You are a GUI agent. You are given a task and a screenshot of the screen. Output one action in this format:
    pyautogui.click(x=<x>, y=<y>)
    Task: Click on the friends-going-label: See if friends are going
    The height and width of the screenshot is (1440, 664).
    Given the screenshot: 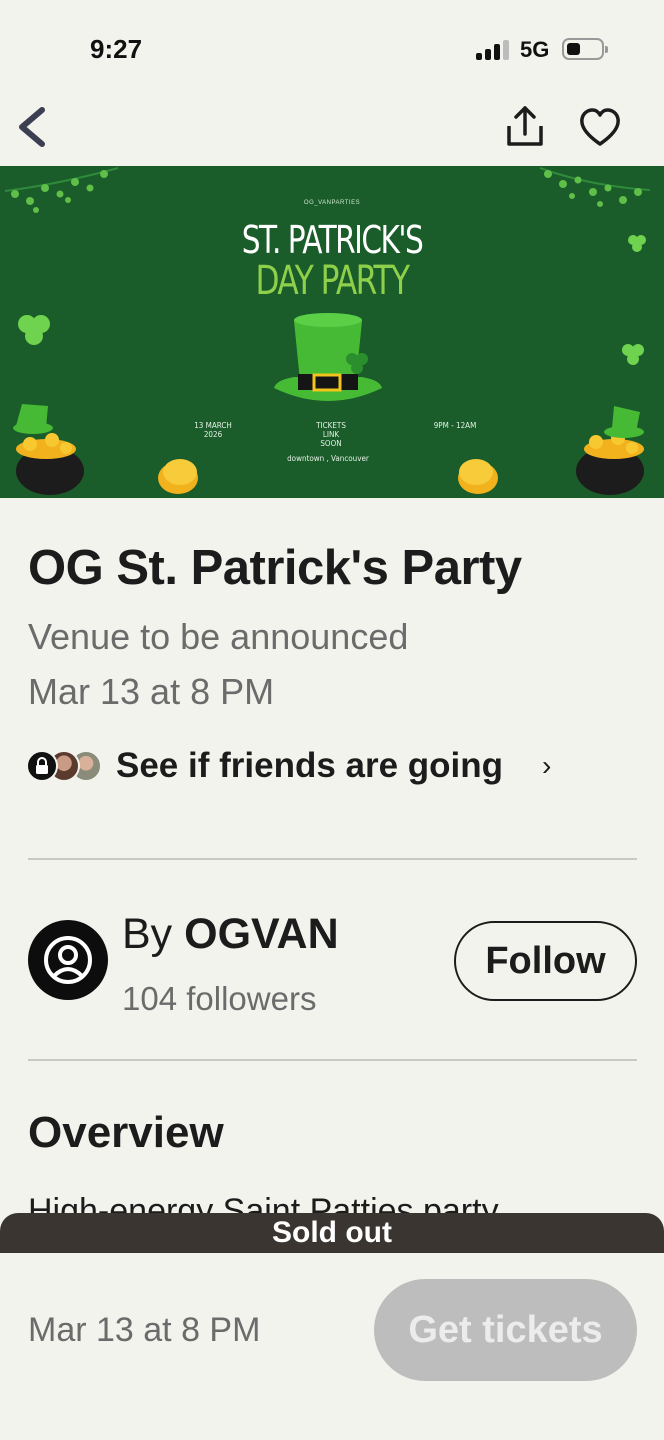 What is the action you would take?
    pyautogui.click(x=310, y=765)
    